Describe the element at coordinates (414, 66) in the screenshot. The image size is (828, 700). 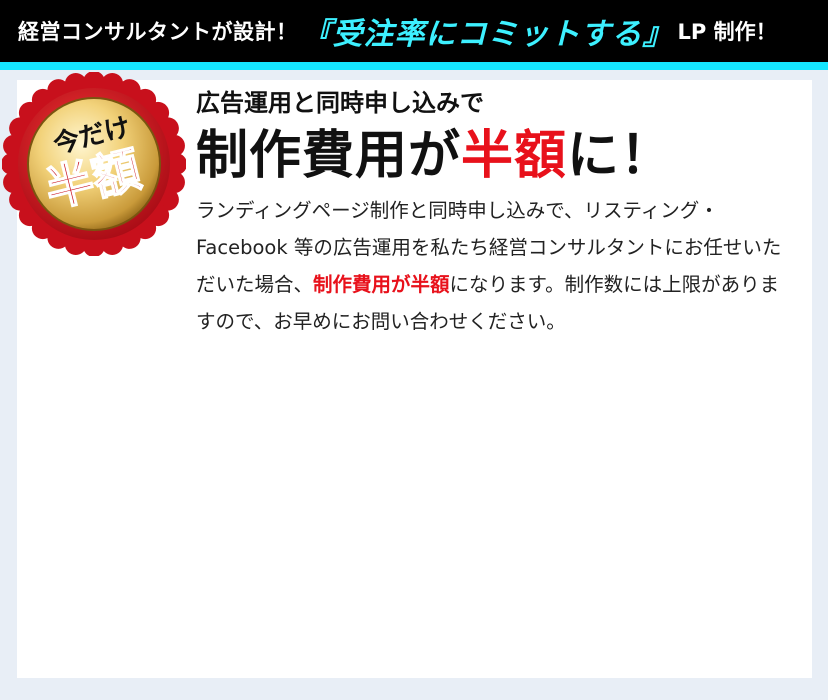
I see `accent-divider` at that location.